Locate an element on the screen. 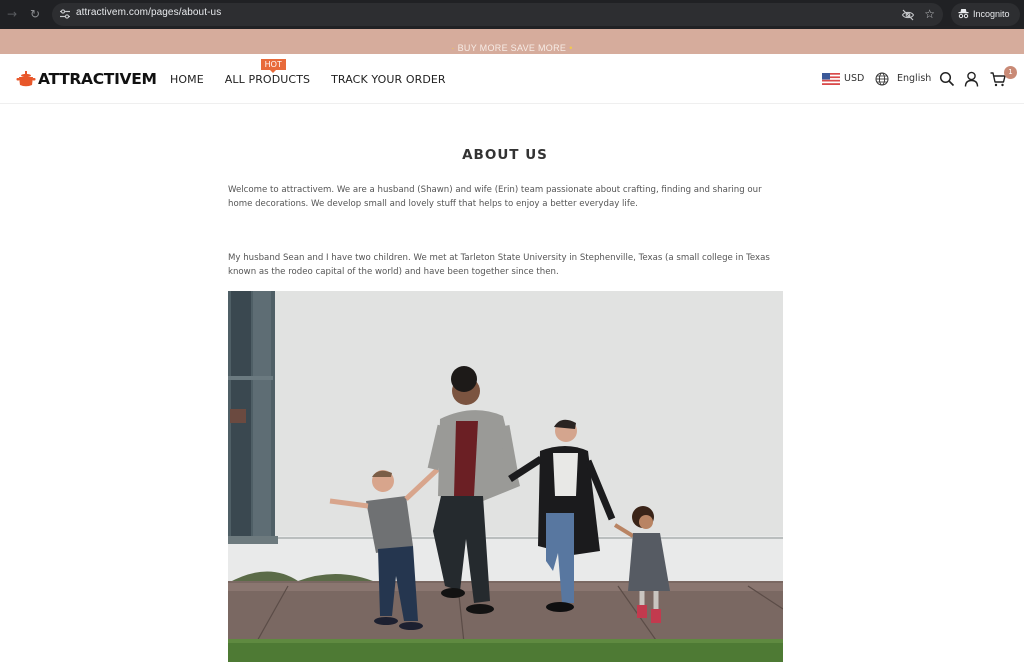 The image size is (1024, 671). incognito-indicator: Incognito is located at coordinates (985, 14).